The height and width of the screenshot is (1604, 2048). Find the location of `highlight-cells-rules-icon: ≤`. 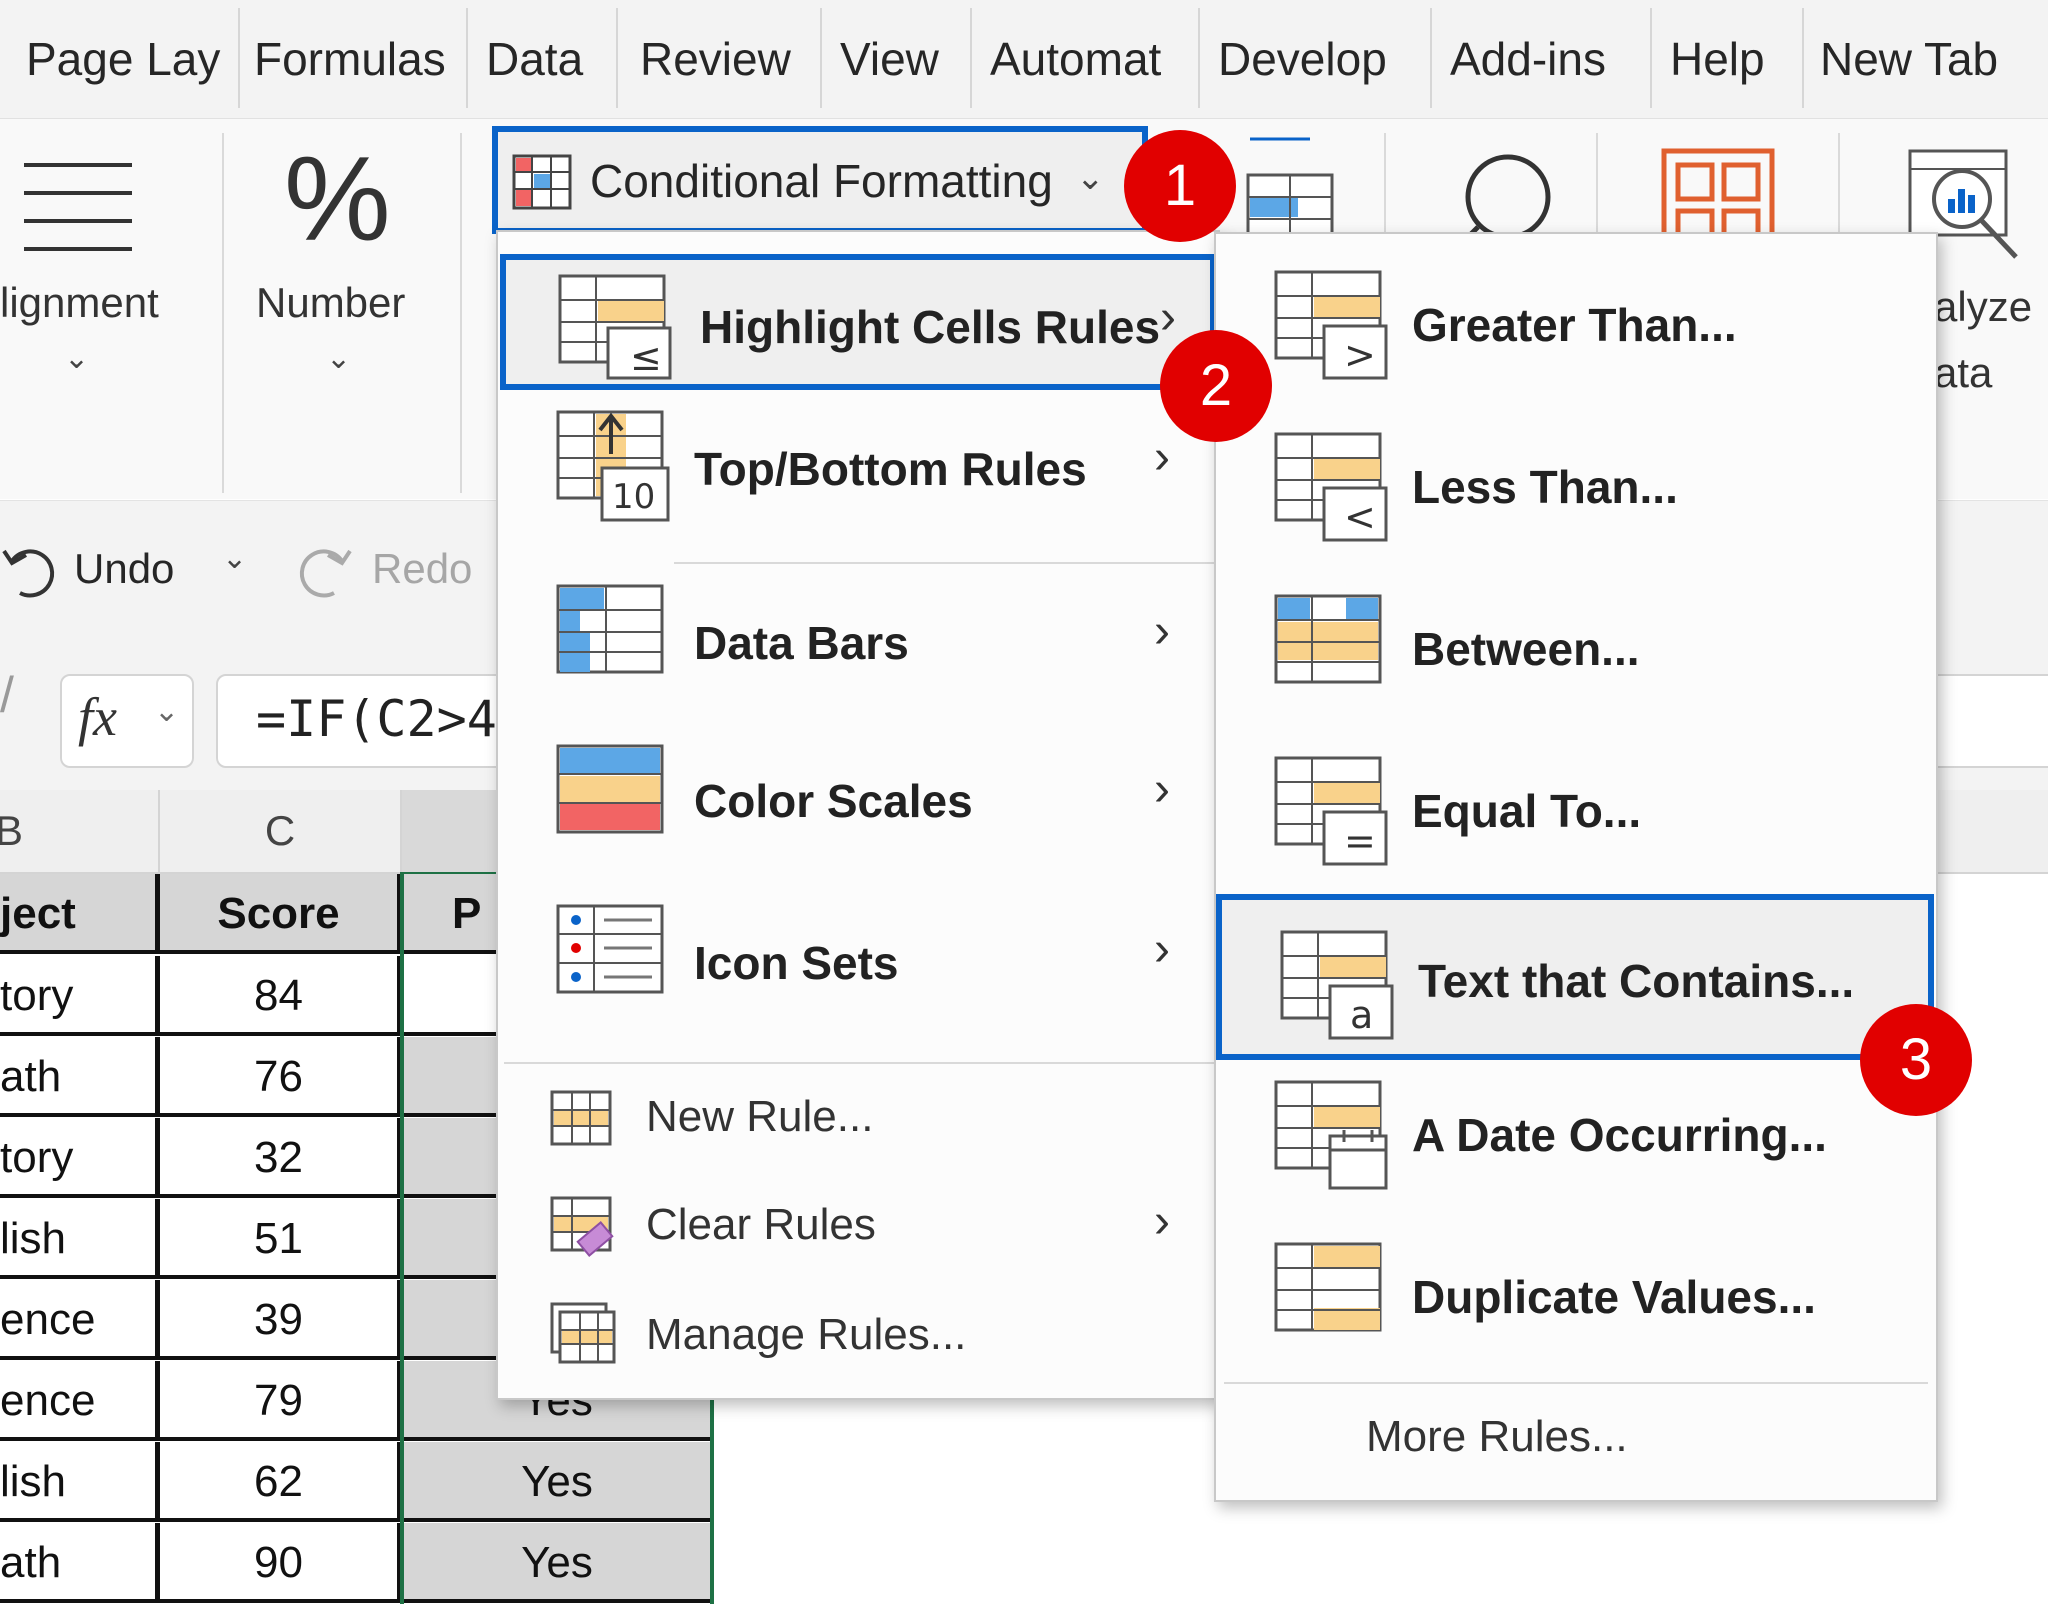

highlight-cells-rules-icon: ≤ is located at coordinates (616, 328).